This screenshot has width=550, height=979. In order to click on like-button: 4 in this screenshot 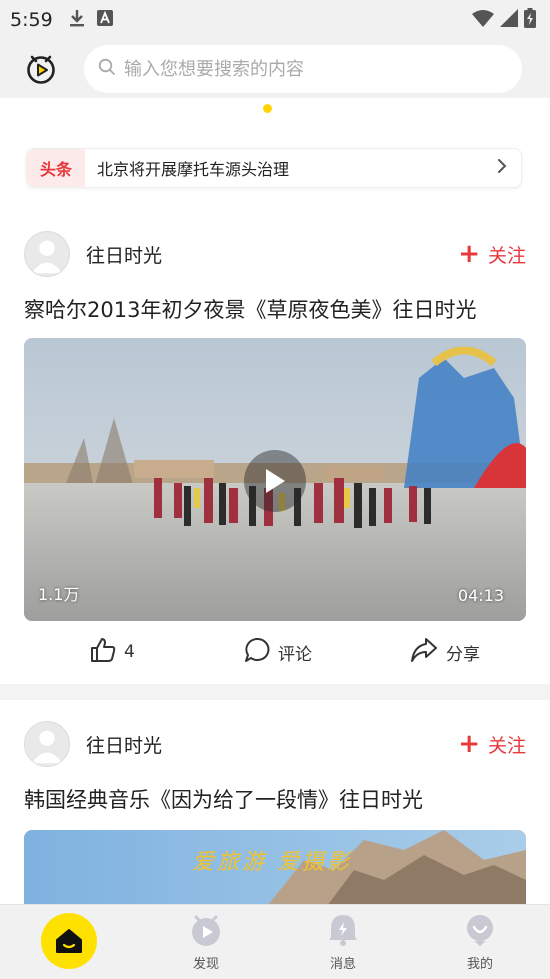, I will do `click(112, 652)`.